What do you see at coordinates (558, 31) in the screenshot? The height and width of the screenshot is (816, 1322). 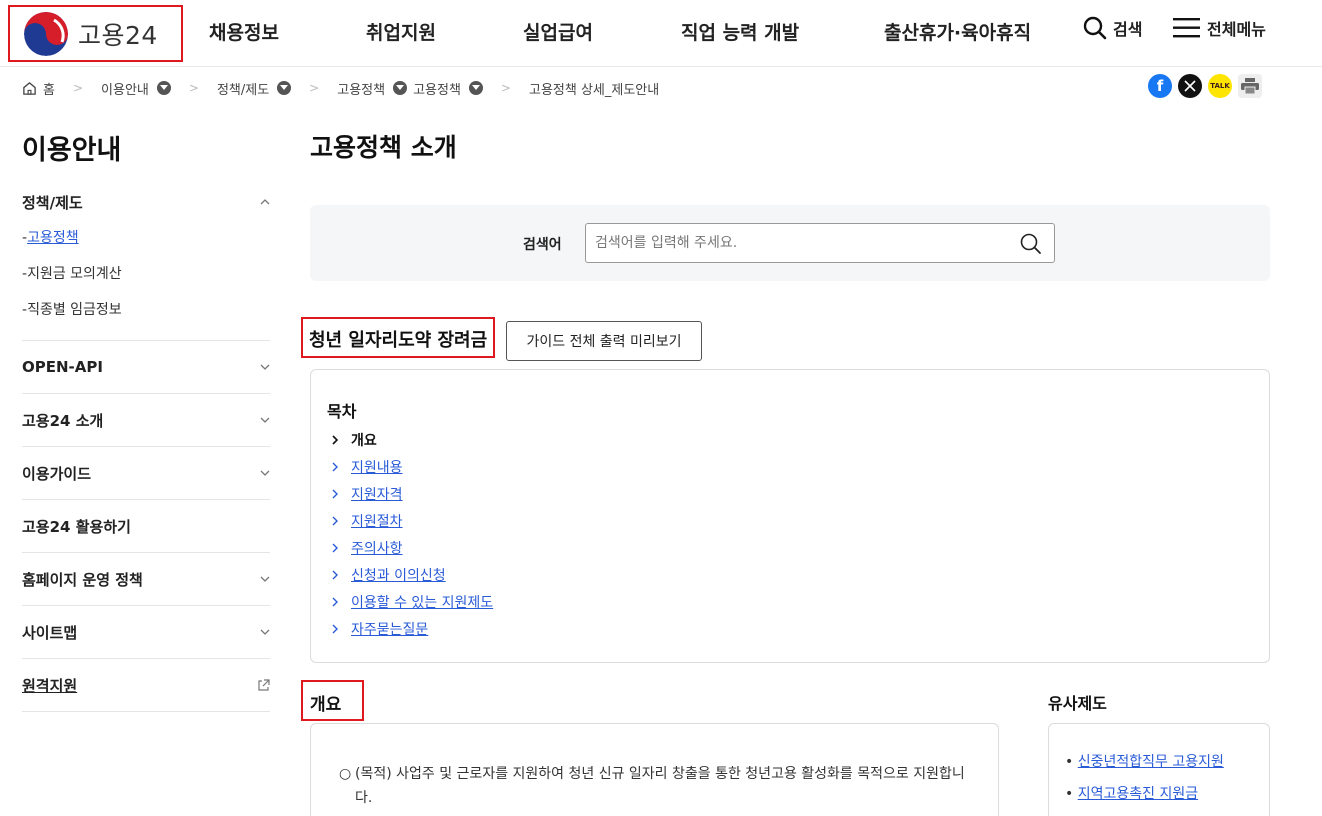 I see `gnb-unemployment-benefit: 실업급여` at bounding box center [558, 31].